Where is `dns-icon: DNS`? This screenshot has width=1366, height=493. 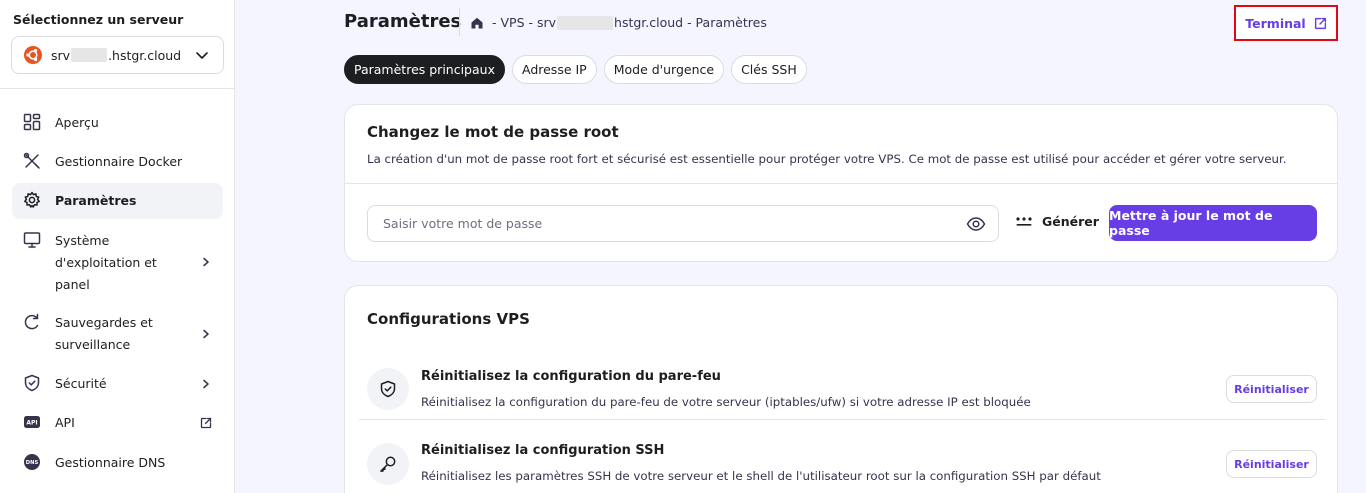
dns-icon: DNS is located at coordinates (32, 462).